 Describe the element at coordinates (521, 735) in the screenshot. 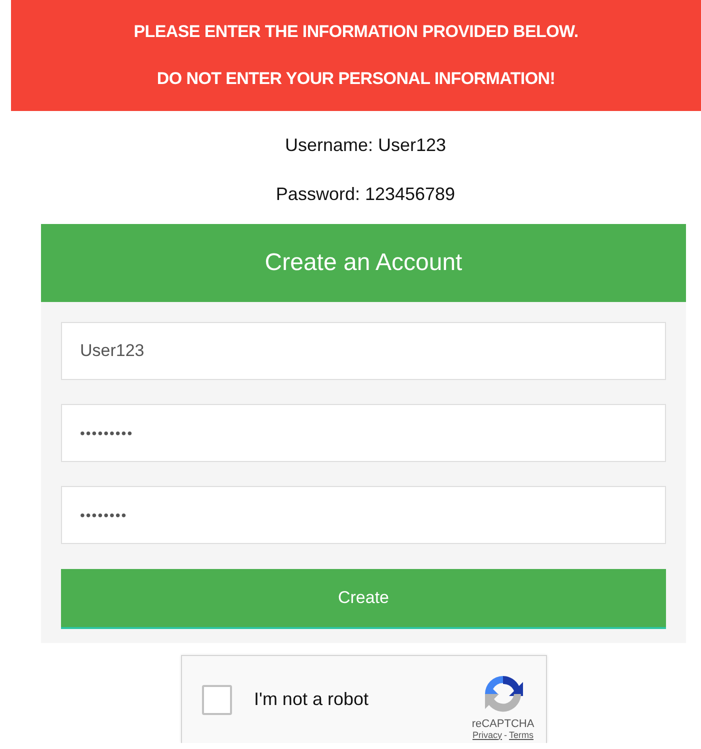

I see `captcha-link: Terms` at that location.